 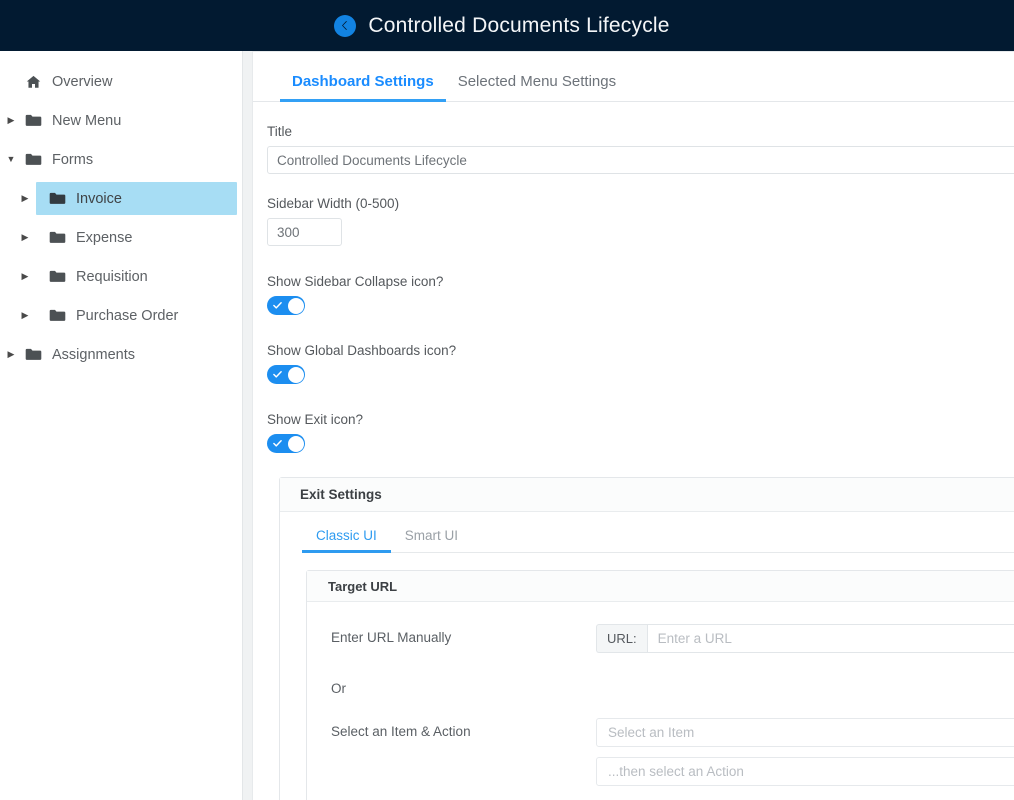 What do you see at coordinates (519, 25) in the screenshot?
I see `page-title: Controlled Documents Lifecycle` at bounding box center [519, 25].